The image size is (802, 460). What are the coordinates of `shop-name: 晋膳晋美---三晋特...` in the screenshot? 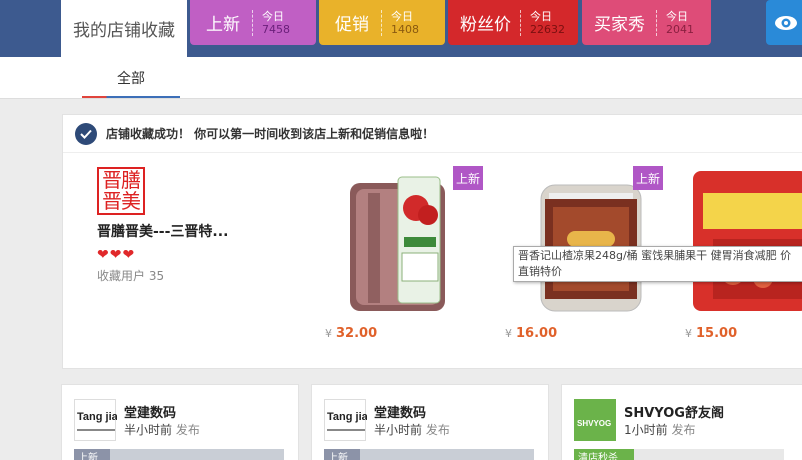 It's located at (162, 231).